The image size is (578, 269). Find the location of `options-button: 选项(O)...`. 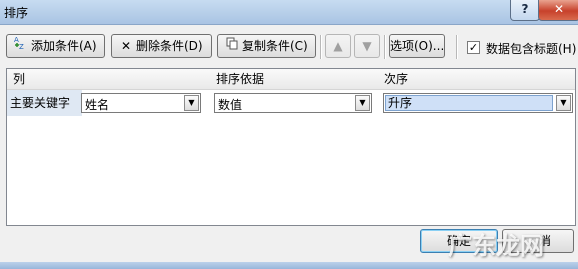

options-button: 选项(O)... is located at coordinates (417, 46).